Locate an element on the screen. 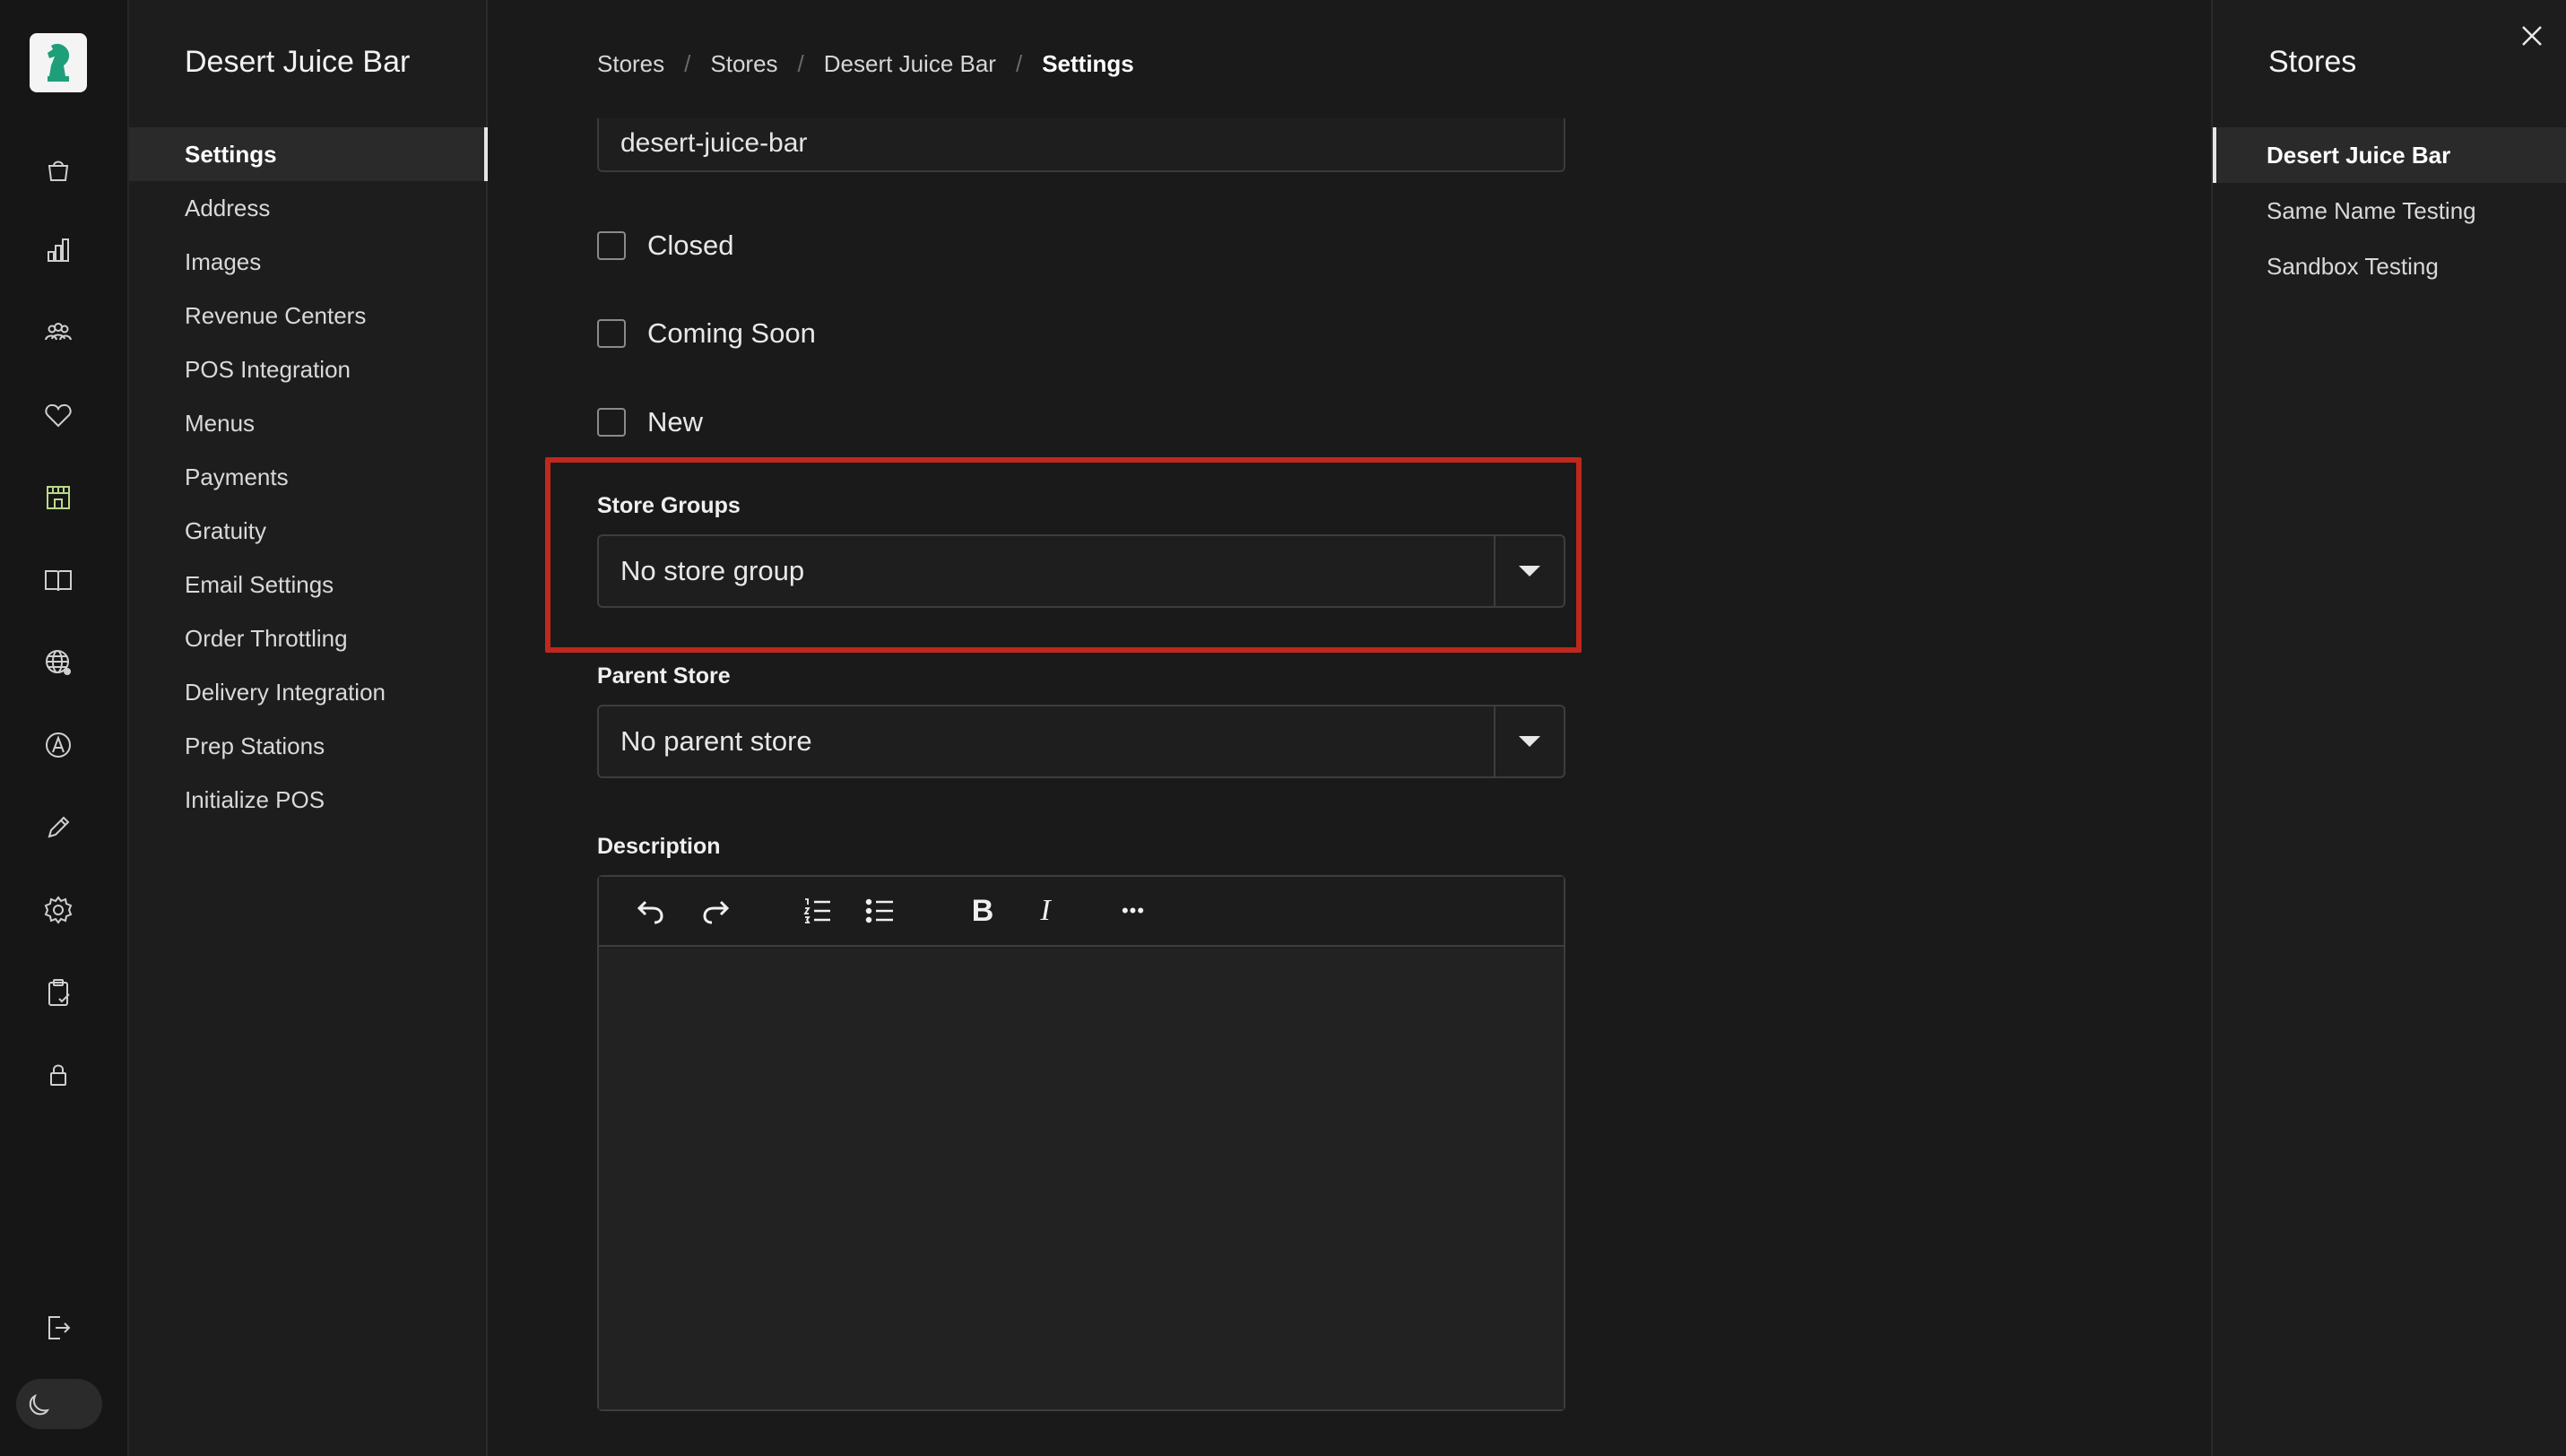 The height and width of the screenshot is (1456, 2566). parent-store-dropdown-button is located at coordinates (1529, 741).